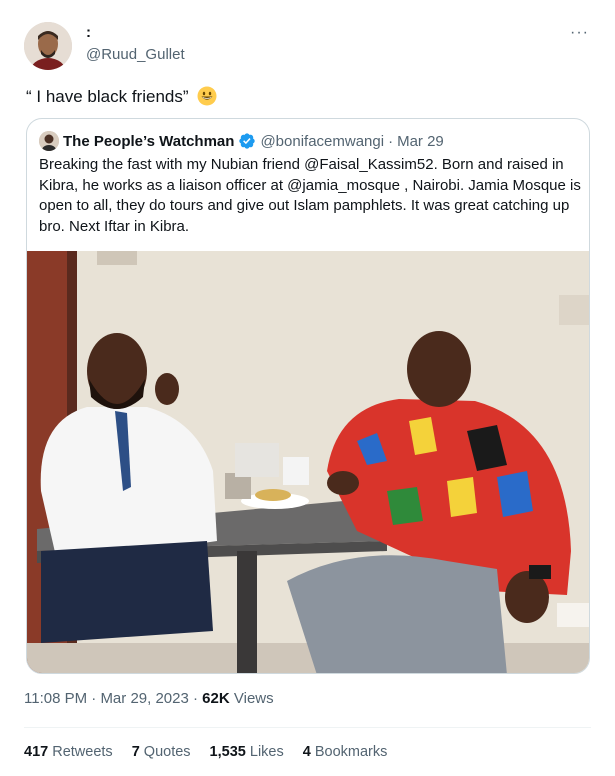 This screenshot has height=776, width=615. What do you see at coordinates (306, 752) in the screenshot?
I see `bookmarks-count: 4` at bounding box center [306, 752].